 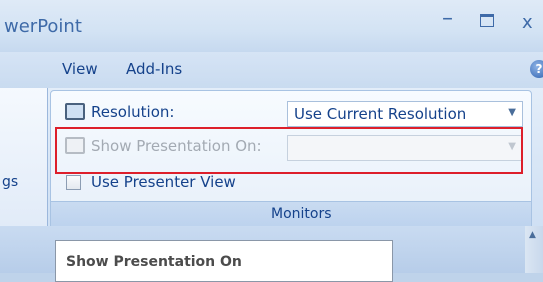 I want to click on resolution-icon, so click(x=75, y=111).